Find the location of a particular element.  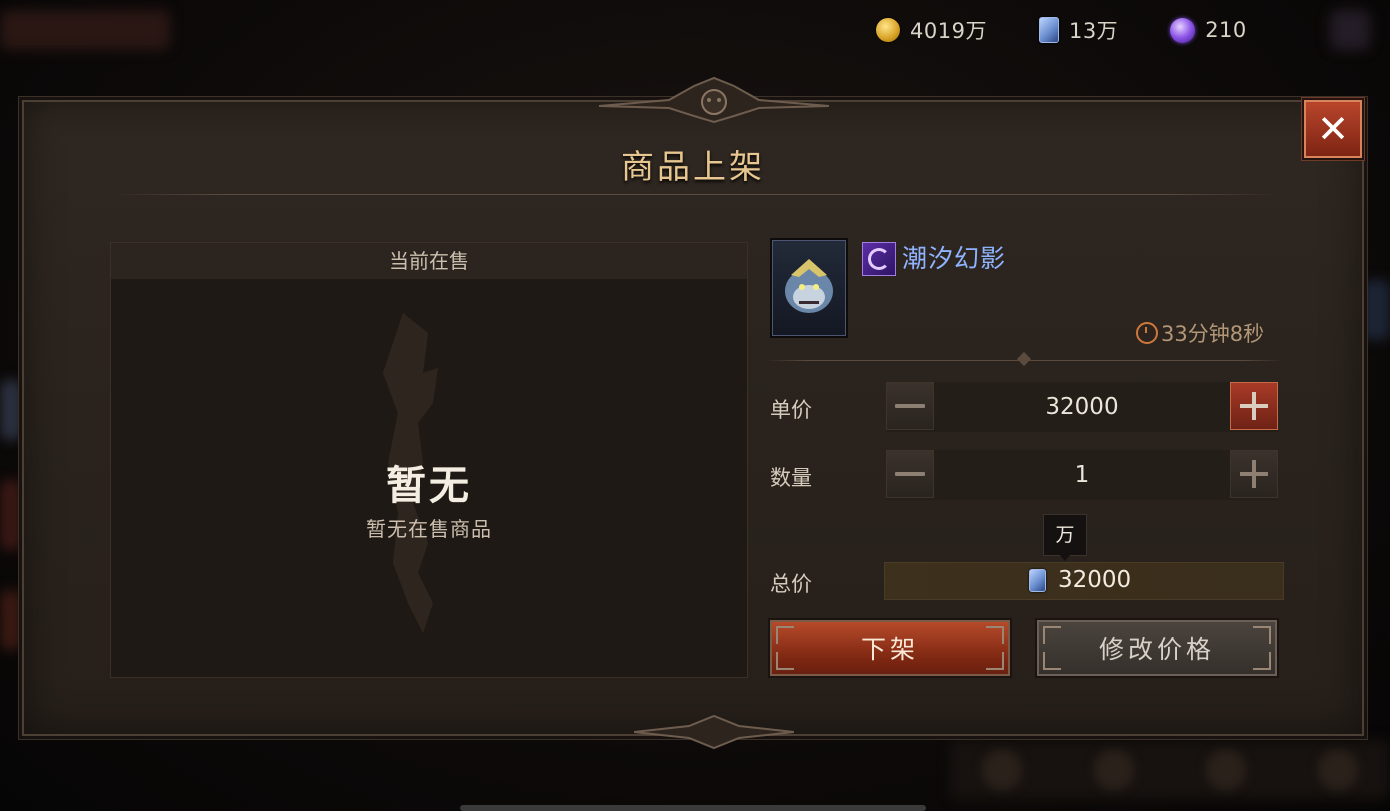

delist-button: 下架 is located at coordinates (890, 648).